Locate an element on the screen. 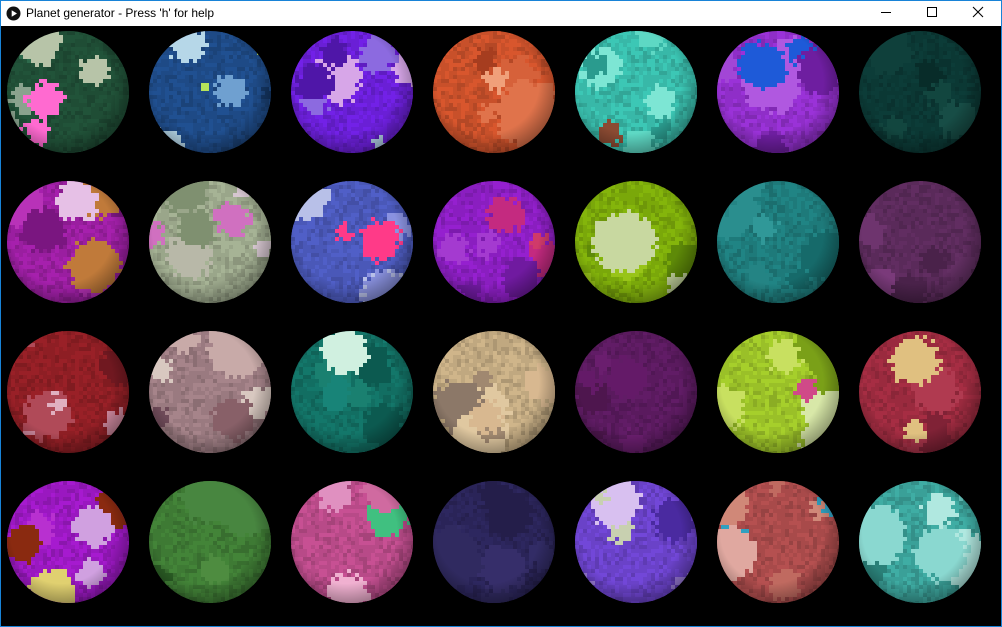 This screenshot has width=1002, height=627. close-button is located at coordinates (978, 13).